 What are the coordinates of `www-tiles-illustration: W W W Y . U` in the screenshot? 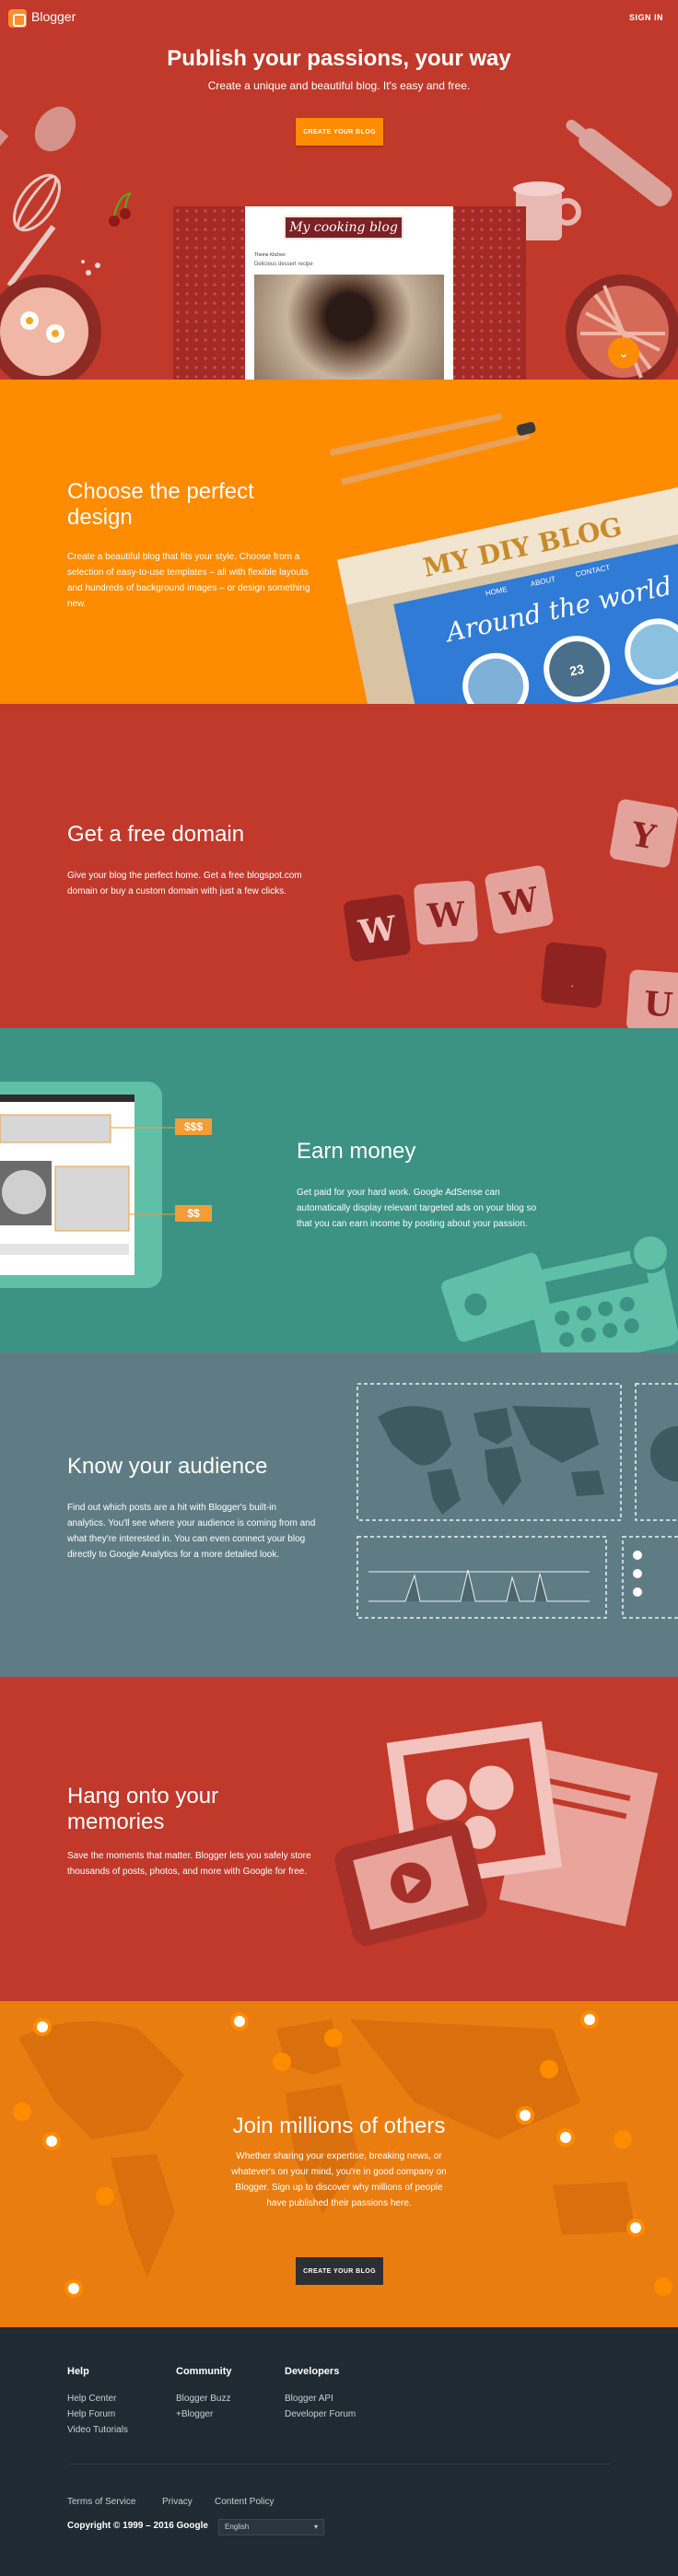 It's located at (511, 913).